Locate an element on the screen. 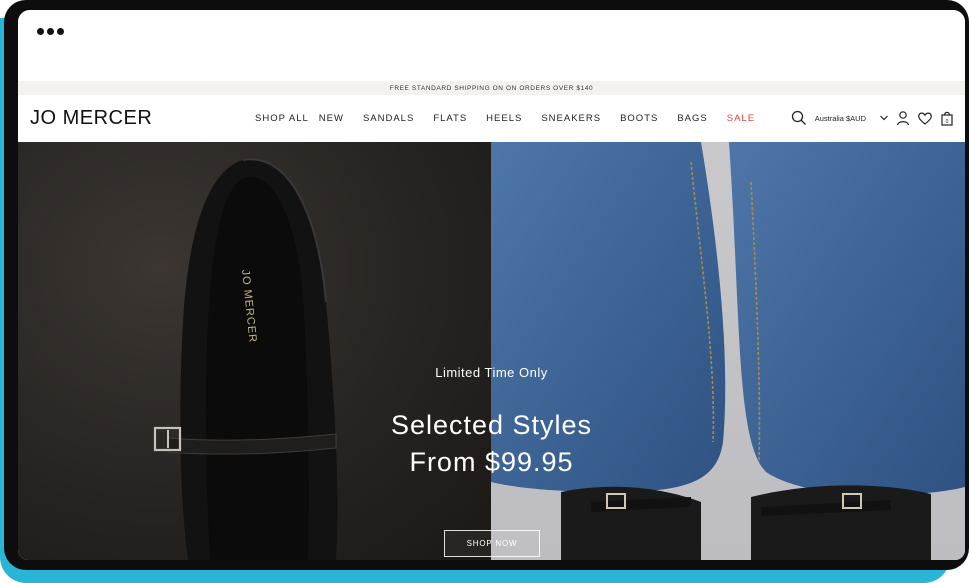  three-dots-icon is located at coordinates (50, 31).